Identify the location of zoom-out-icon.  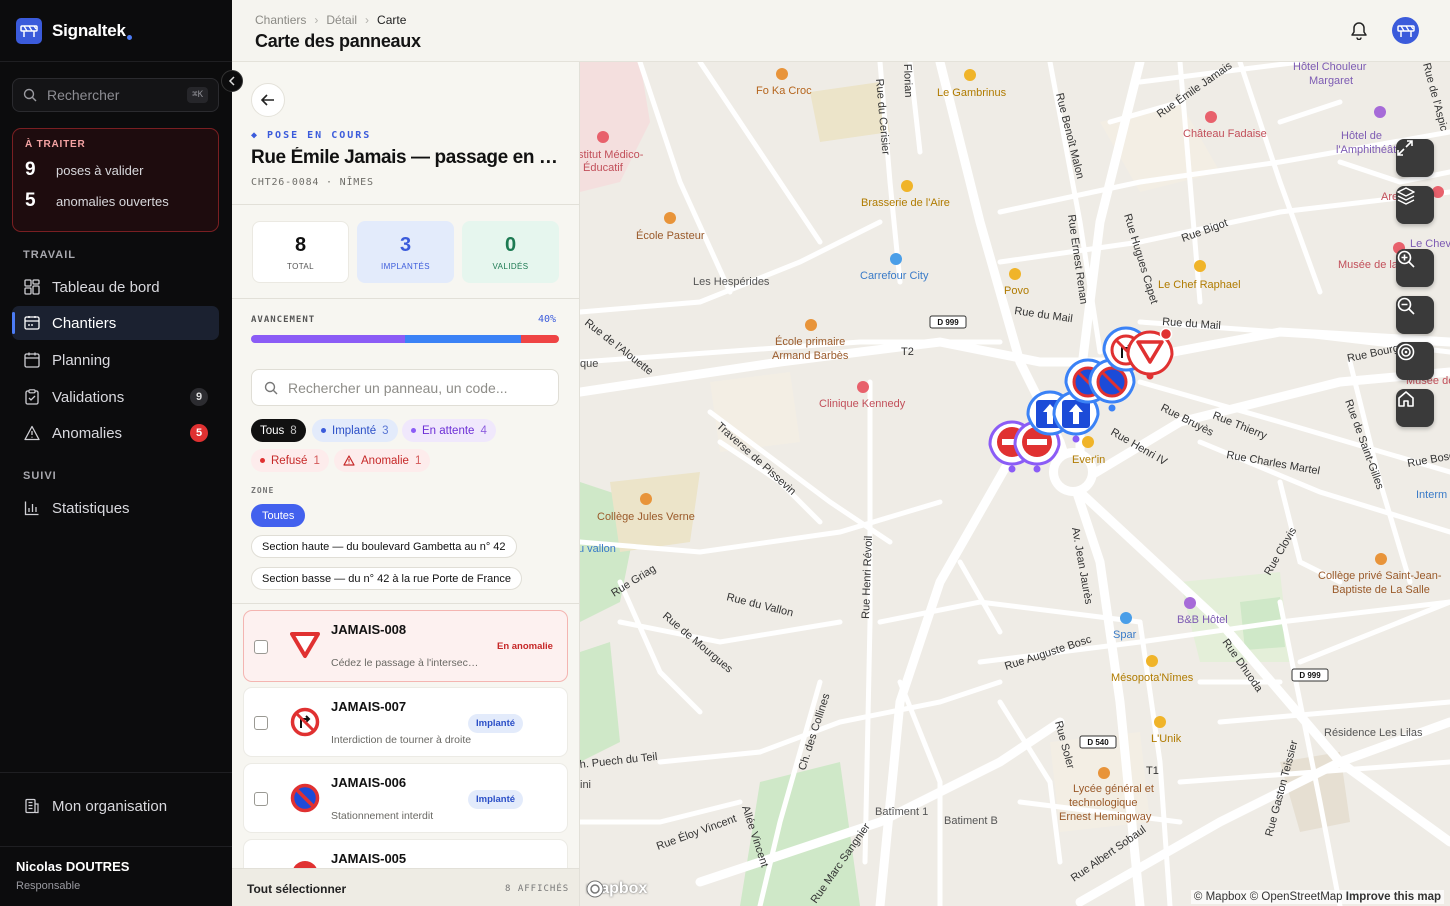
(1406, 306).